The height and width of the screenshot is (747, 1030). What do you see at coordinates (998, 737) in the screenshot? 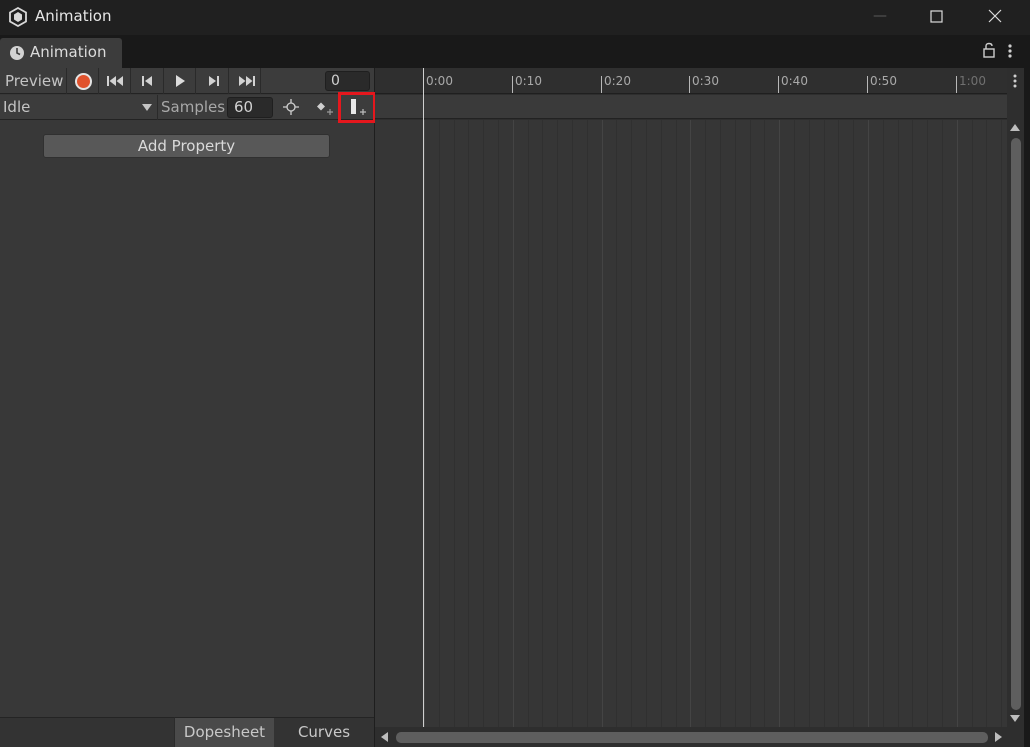
I see `scroll-right-arrow-icon` at bounding box center [998, 737].